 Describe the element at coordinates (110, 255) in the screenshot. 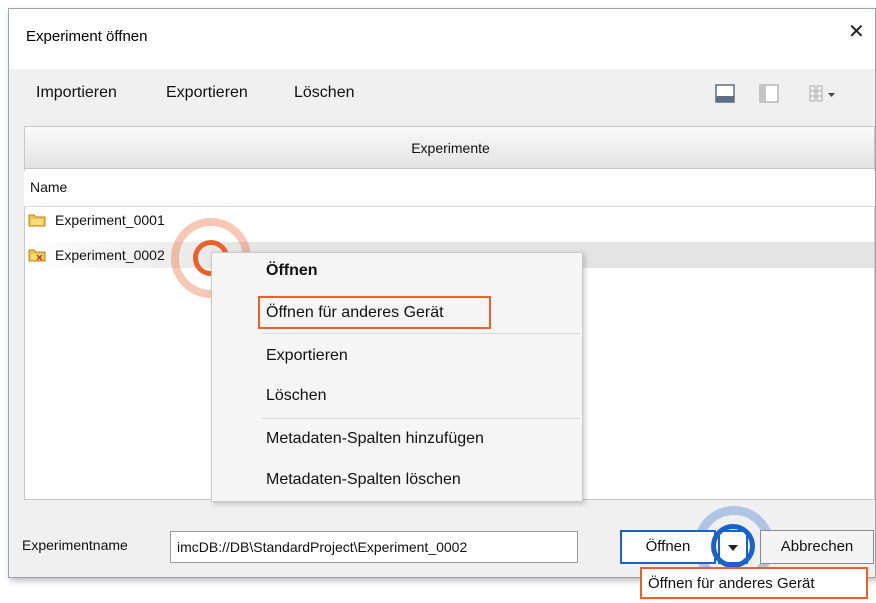

I see `experiment-name: Experiment_0002` at that location.